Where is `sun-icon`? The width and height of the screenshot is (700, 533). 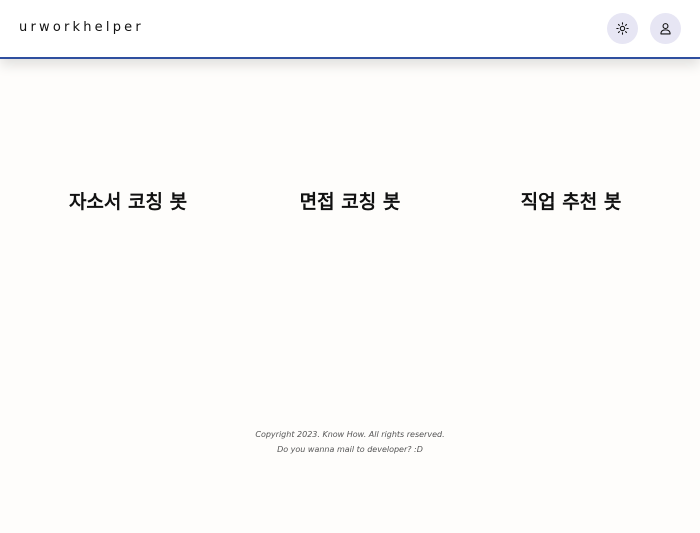
sun-icon is located at coordinates (622, 28).